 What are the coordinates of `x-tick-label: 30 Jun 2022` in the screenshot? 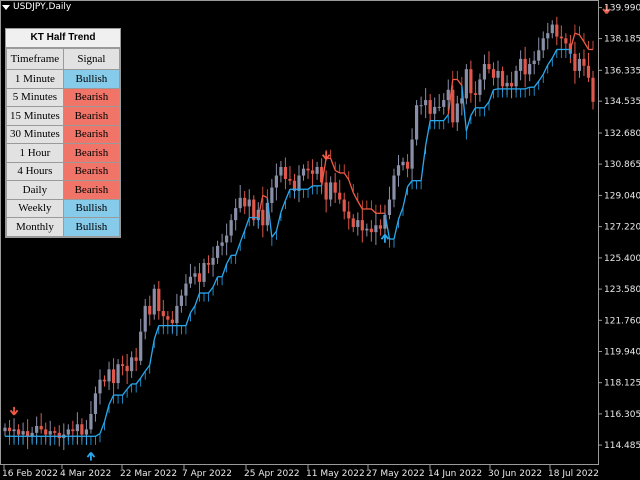 It's located at (515, 474).